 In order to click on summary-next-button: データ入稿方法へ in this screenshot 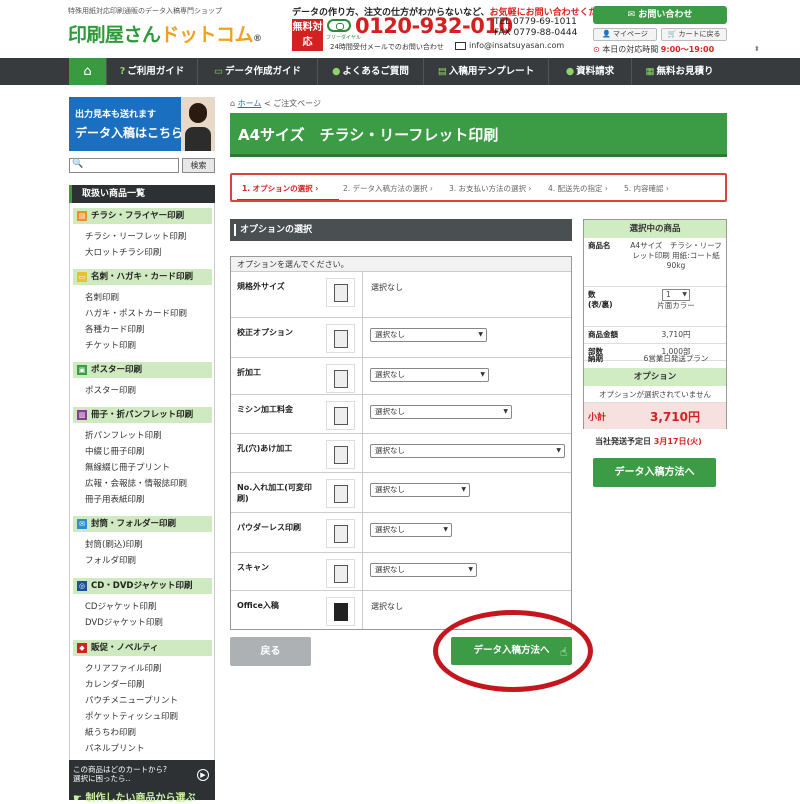, I will do `click(654, 472)`.